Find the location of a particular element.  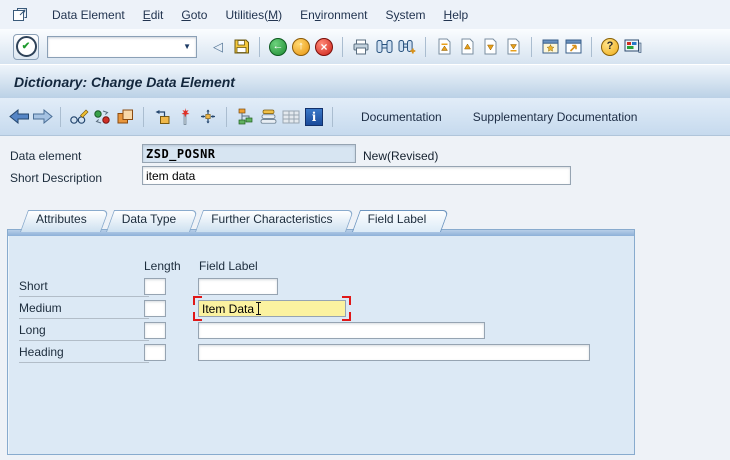

tab-further-characteristics: Further Characteristics is located at coordinates (270, 221).